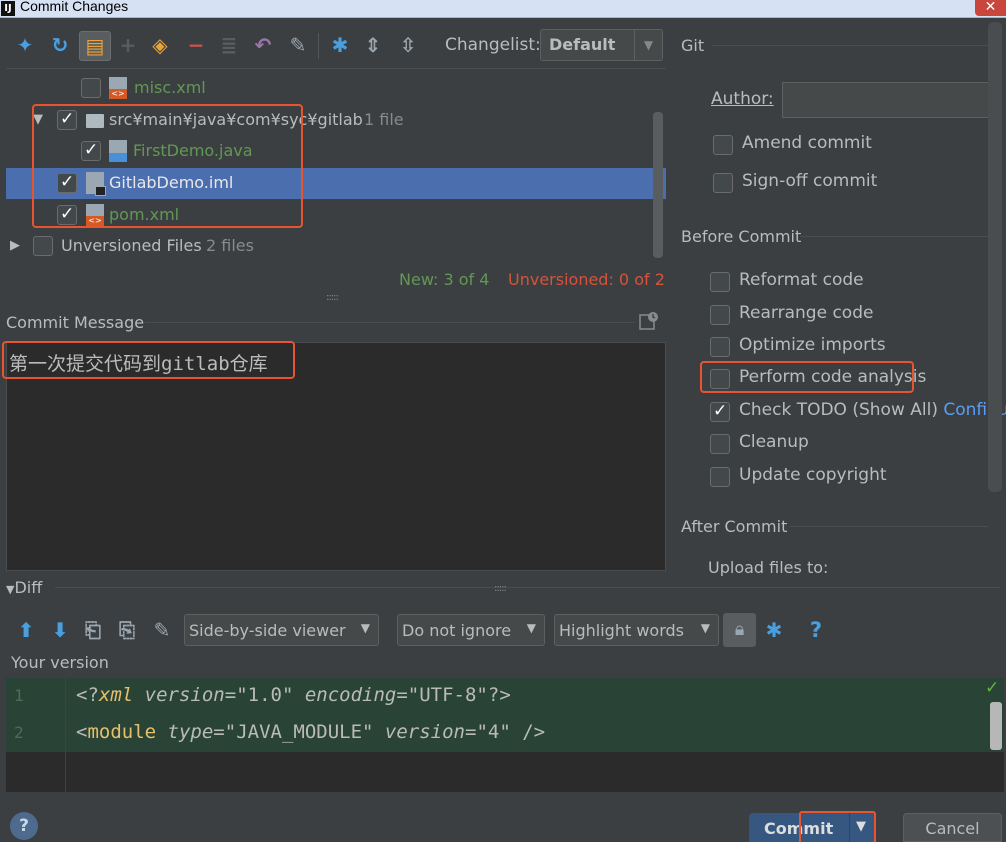  Describe the element at coordinates (116, 695) in the screenshot. I see `code-token: xml` at that location.